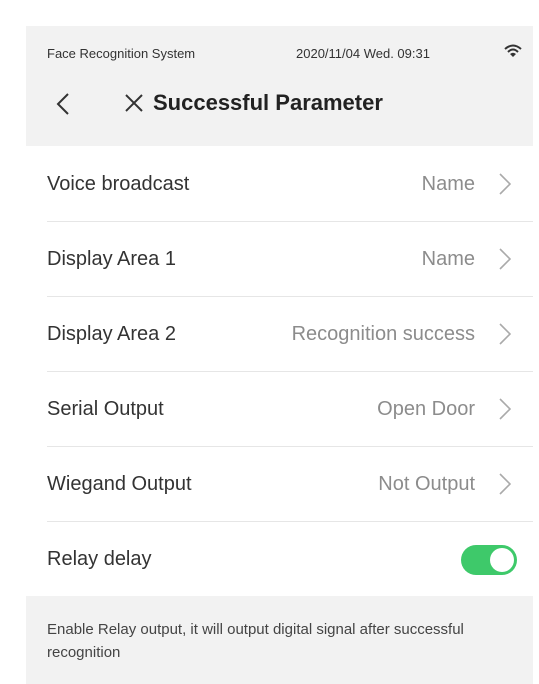  Describe the element at coordinates (502, 560) in the screenshot. I see `toggle-knob` at that location.